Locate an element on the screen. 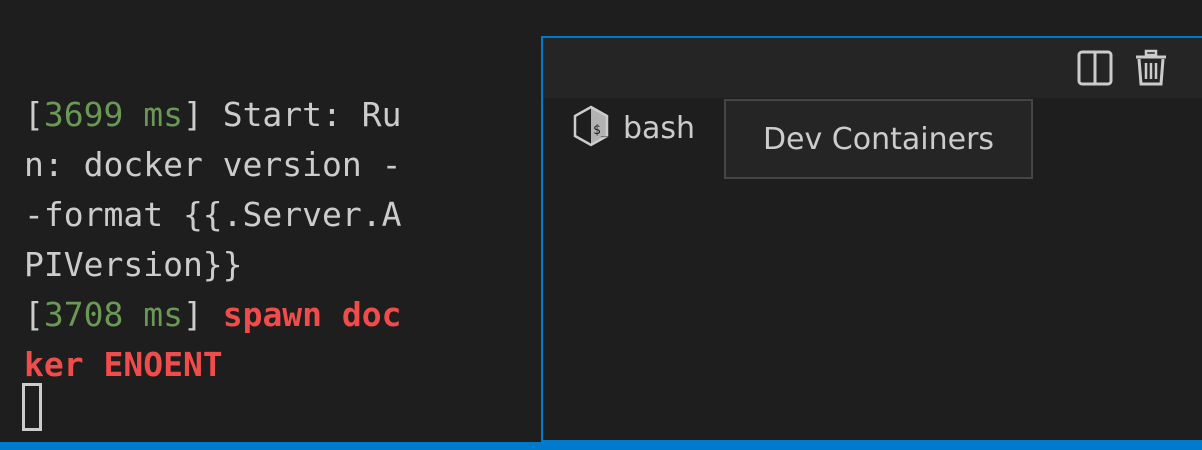  terminal-tabs-toolbar is located at coordinates (872, 68).